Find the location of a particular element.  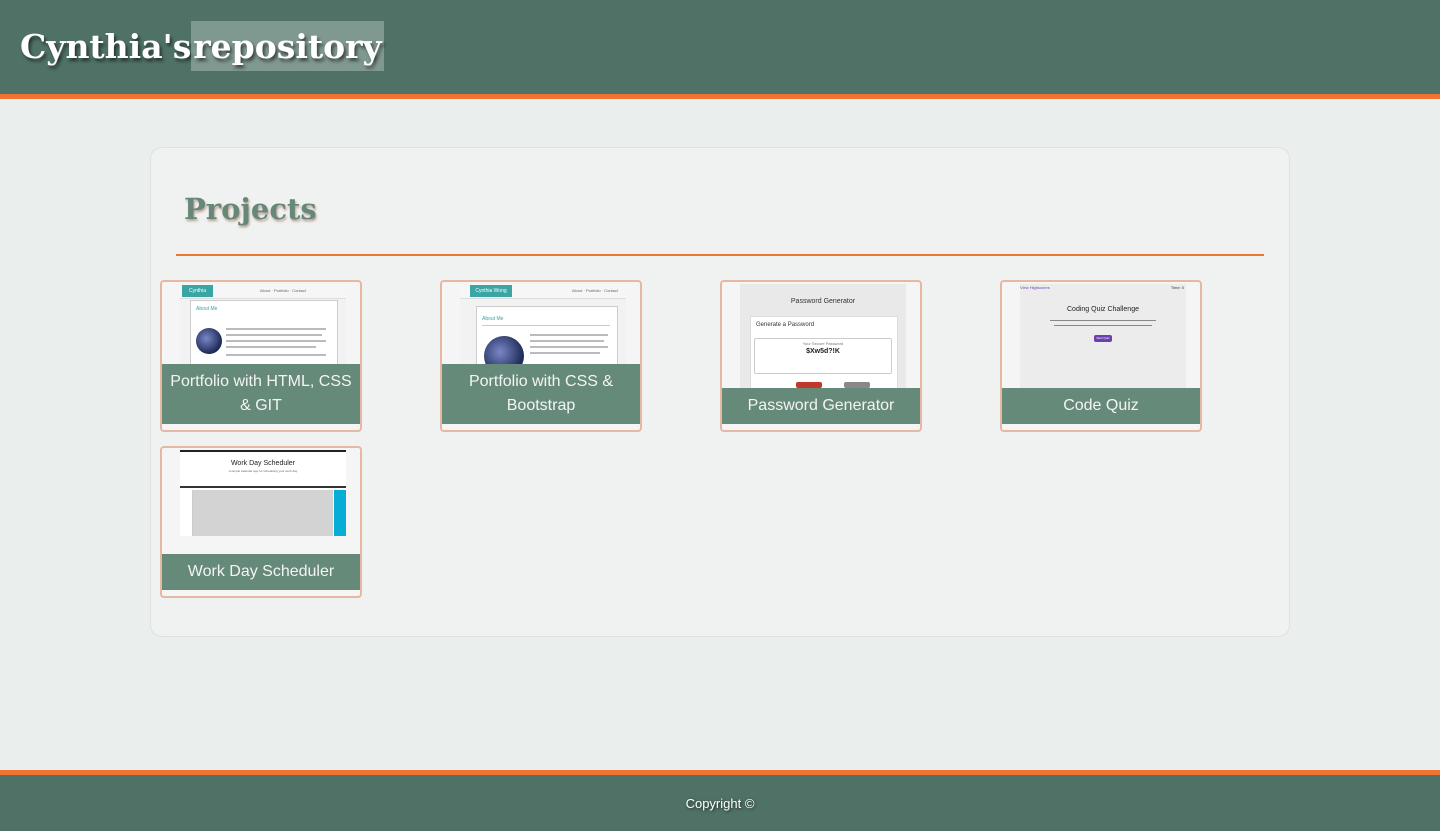

thumb-time-column is located at coordinates (186, 513).